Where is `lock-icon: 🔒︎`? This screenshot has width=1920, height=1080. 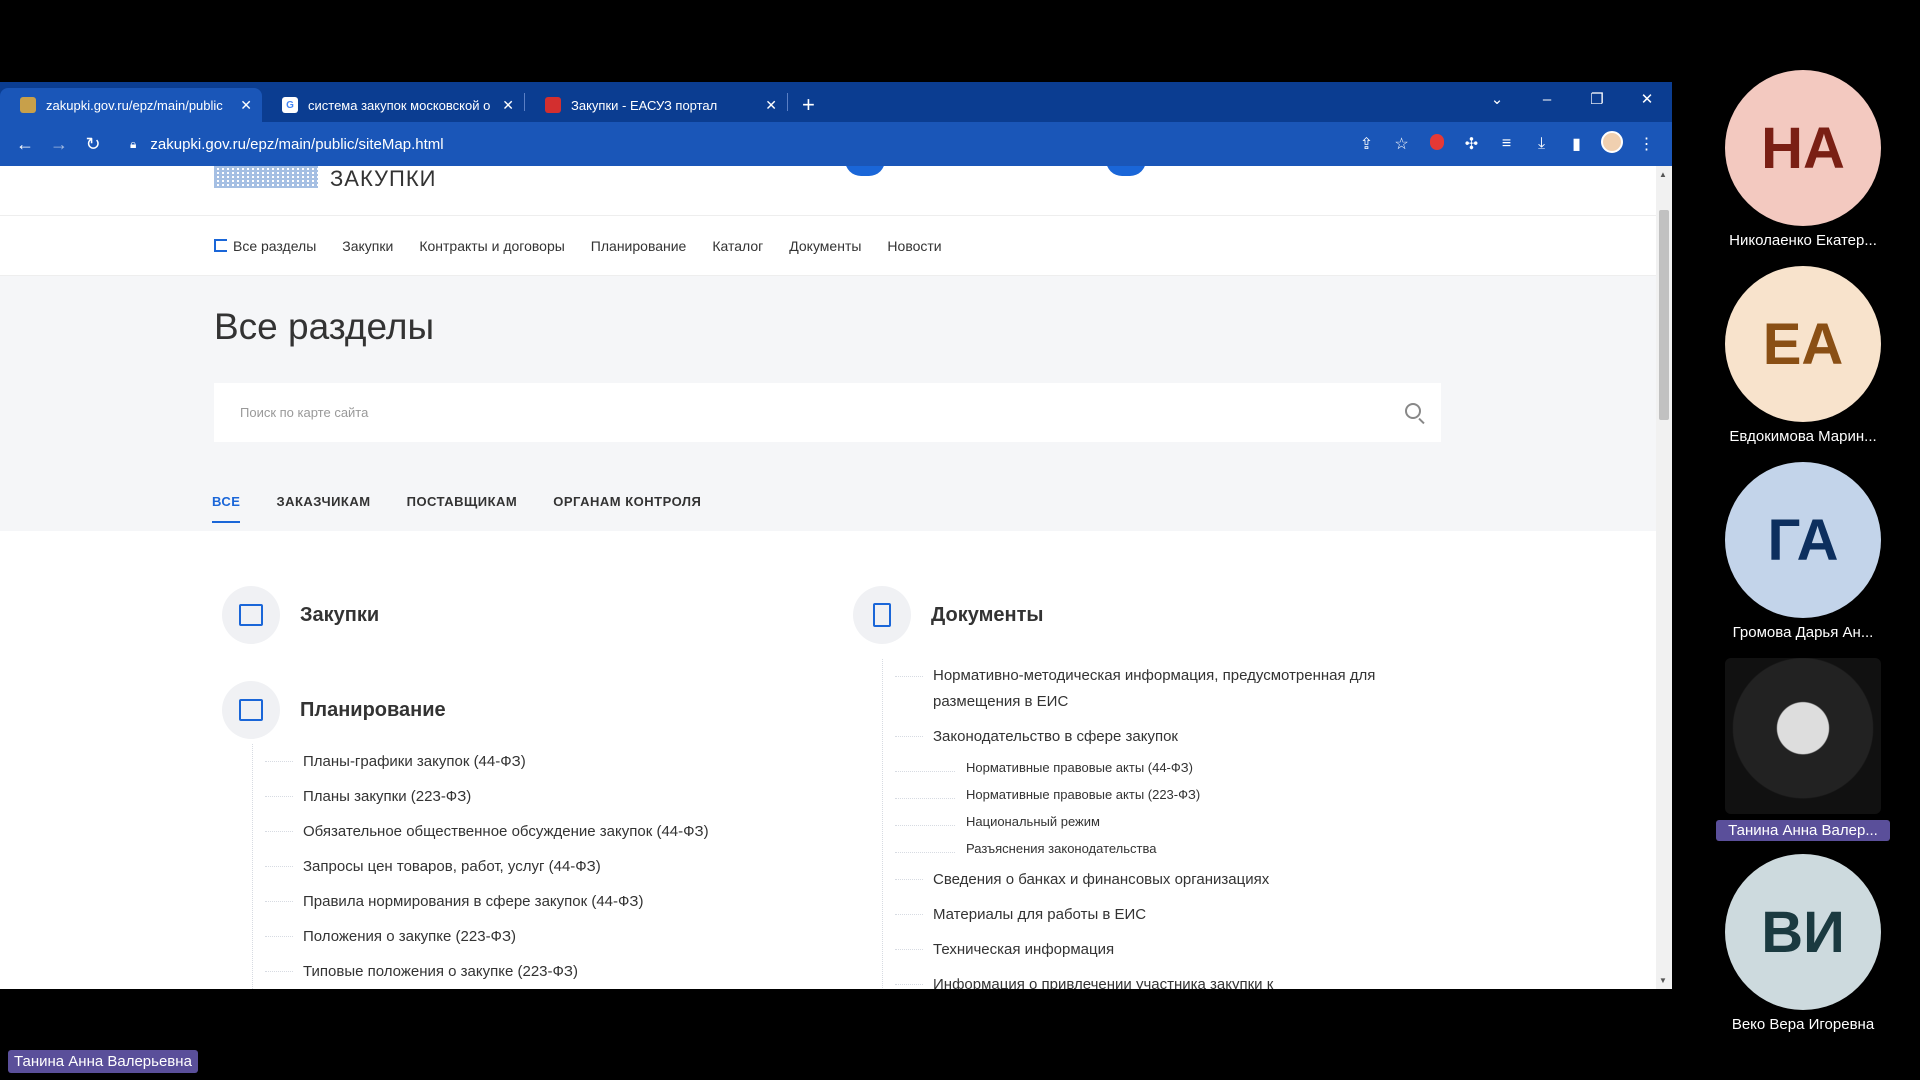 lock-icon: 🔒︎ is located at coordinates (133, 144).